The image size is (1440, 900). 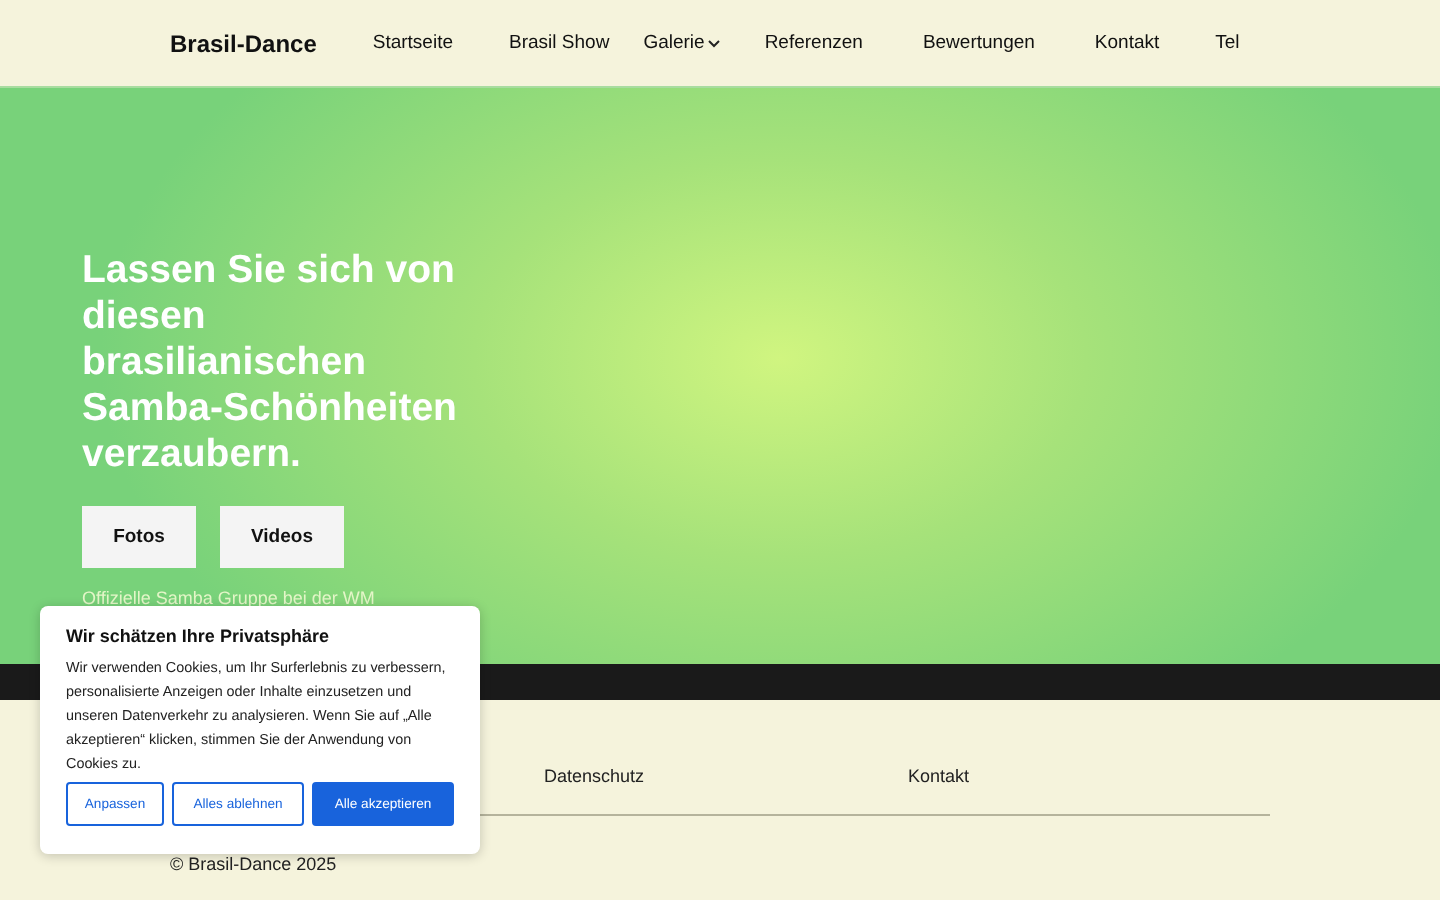 I want to click on nav-link: Bewertungen, so click(x=978, y=43).